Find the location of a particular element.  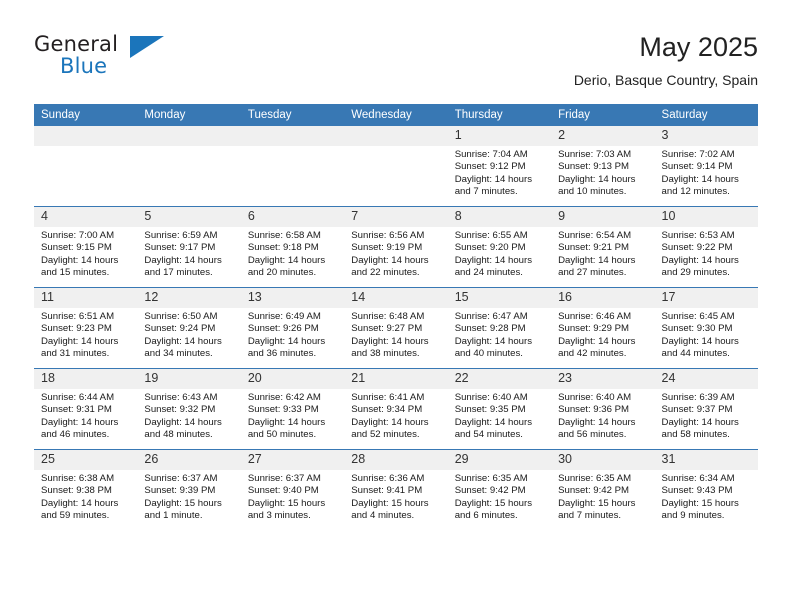

day-number: 31 is located at coordinates (706, 460).